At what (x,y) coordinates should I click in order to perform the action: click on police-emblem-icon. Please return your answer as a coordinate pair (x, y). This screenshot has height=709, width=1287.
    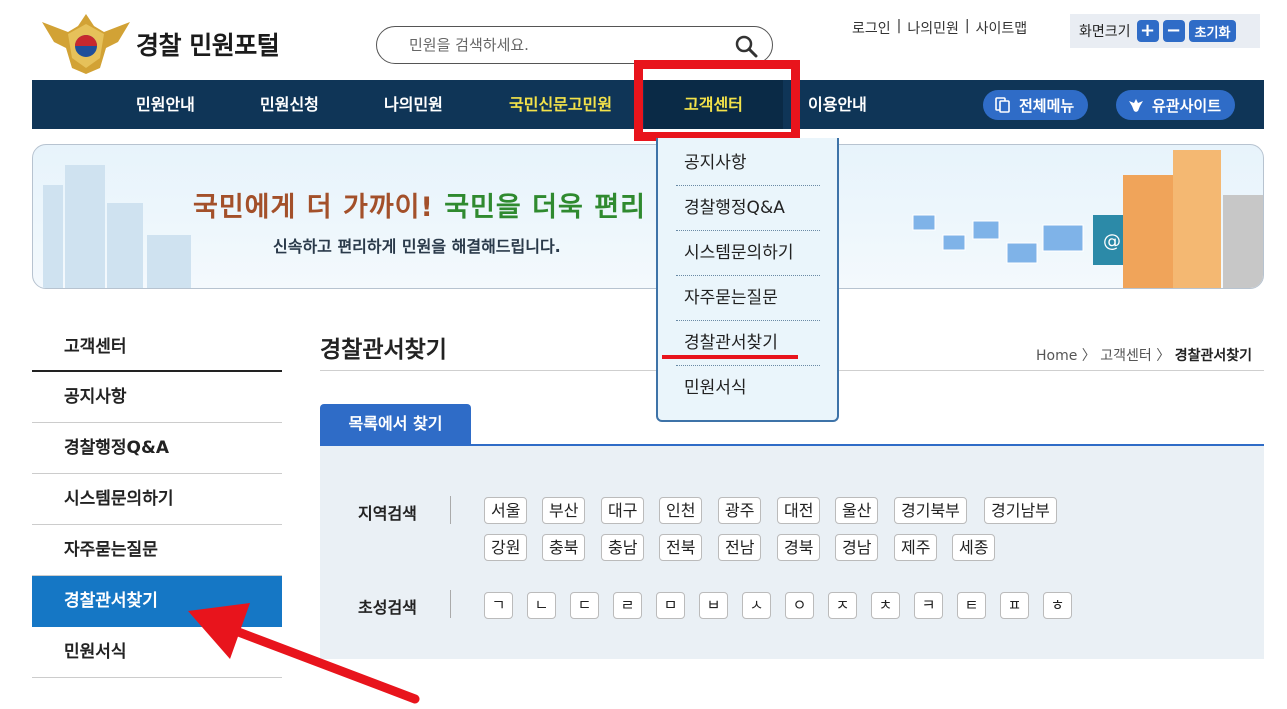
    Looking at the image, I should click on (1136, 105).